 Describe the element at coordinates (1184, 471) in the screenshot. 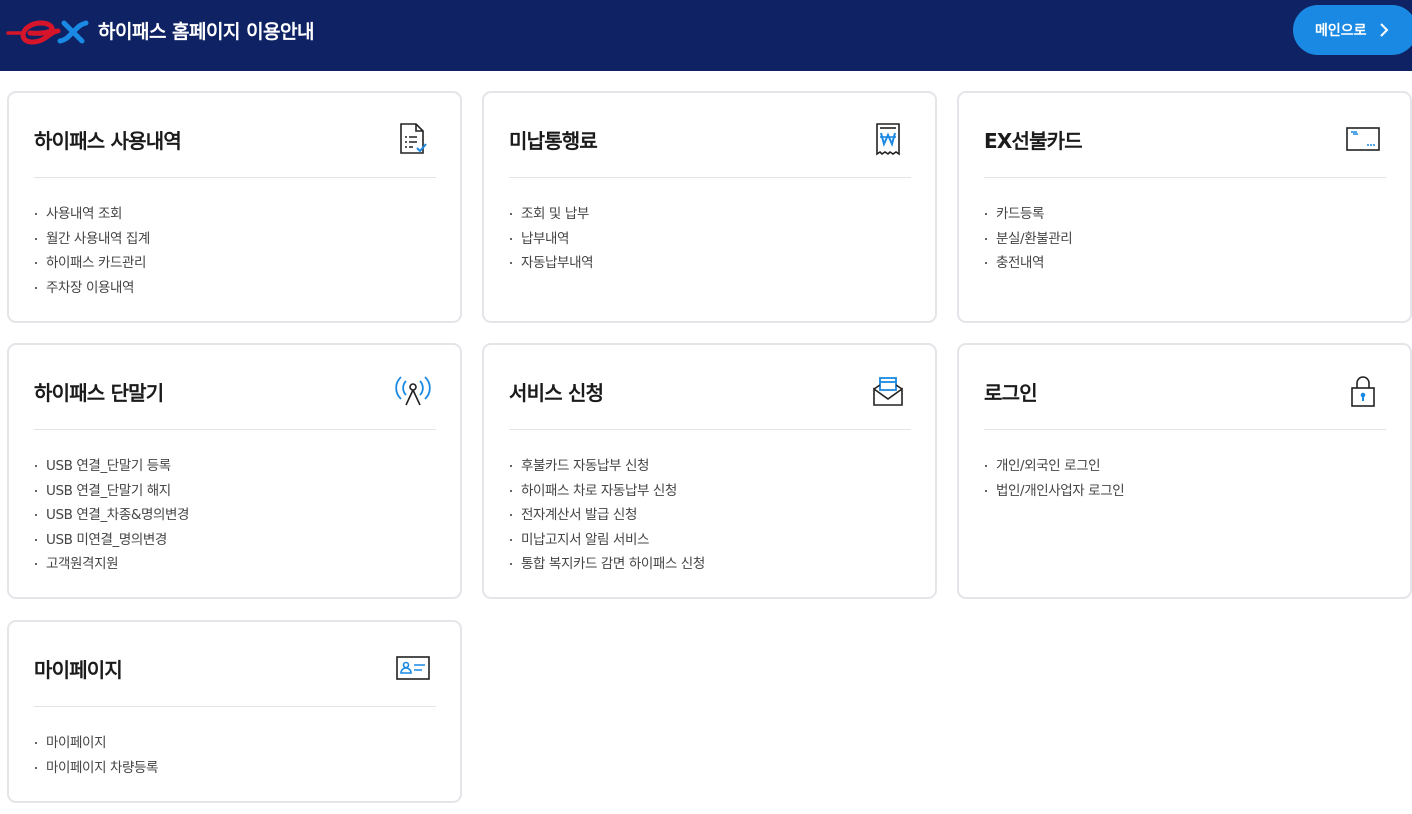

I see `card-login: 로그인 개인/외국인 로그인 법인/개인사업자 로그인` at that location.